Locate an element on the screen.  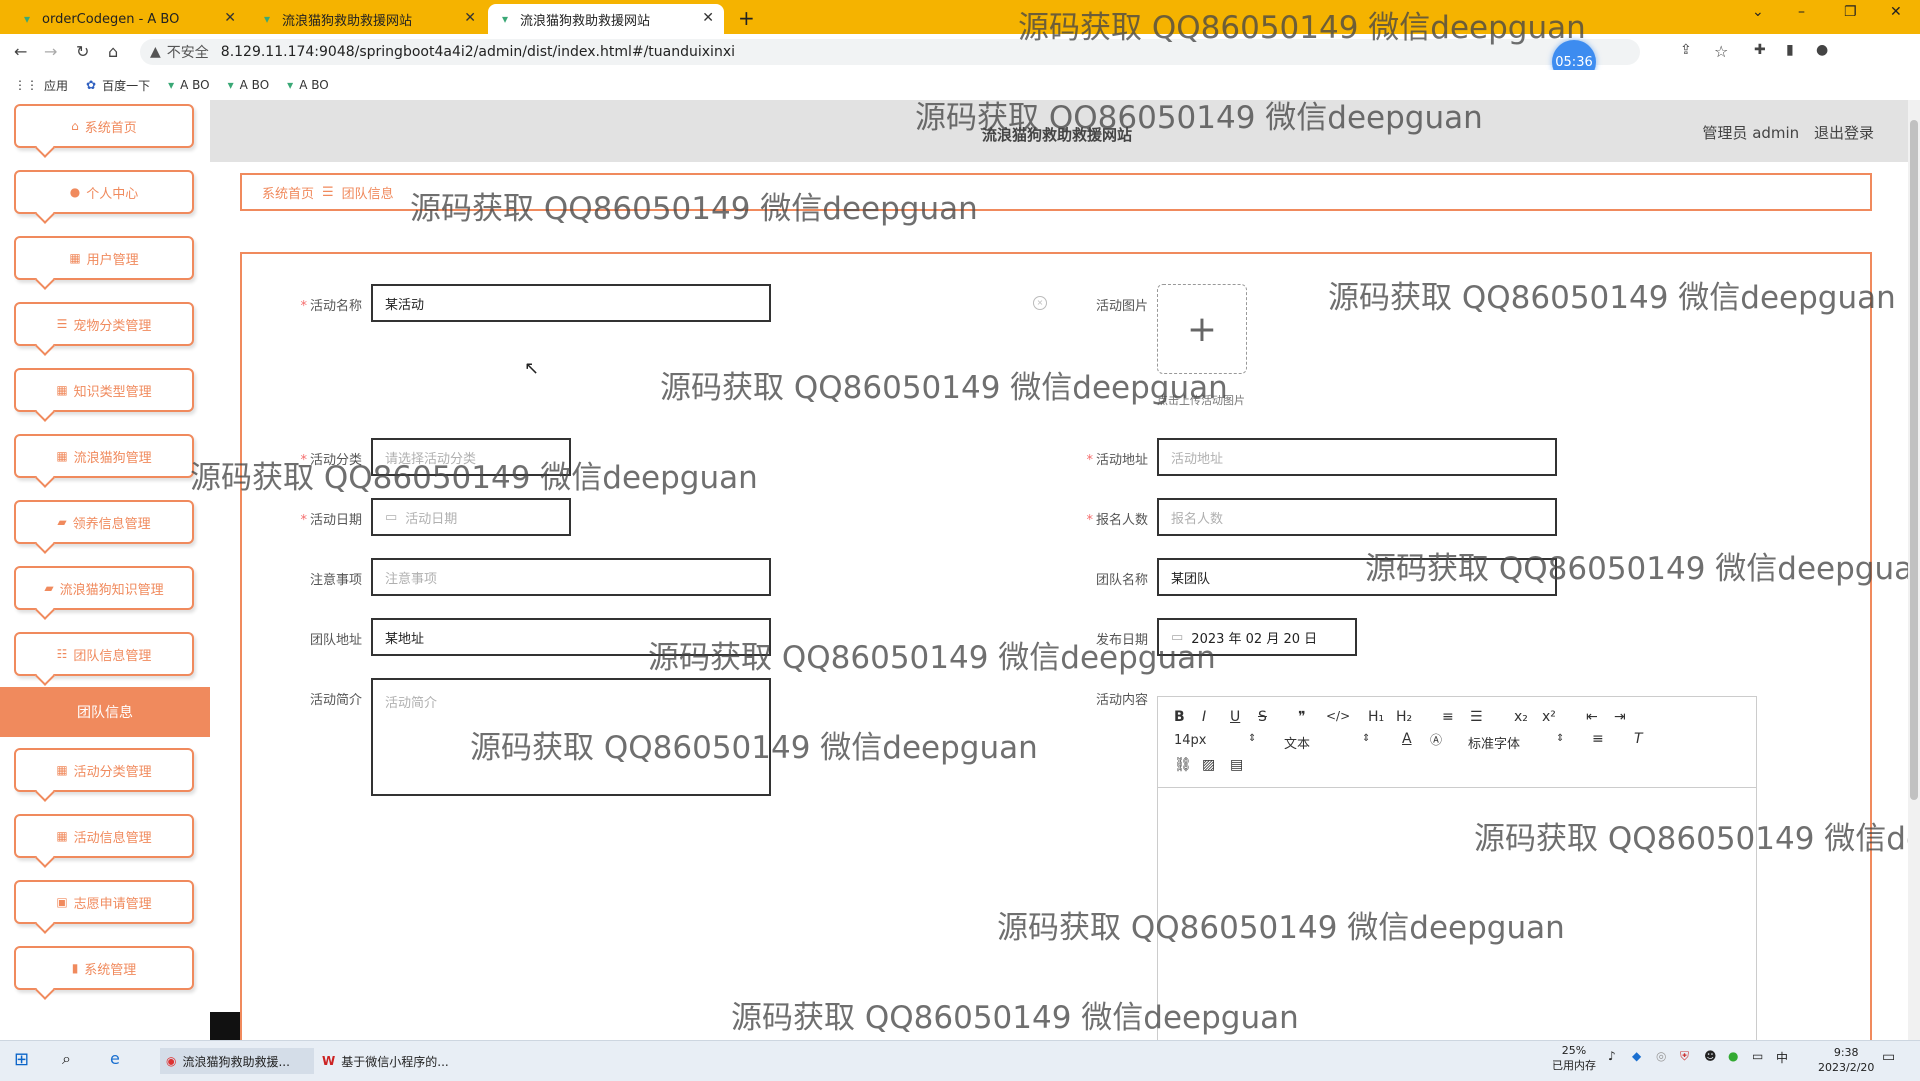
notes-input: 注意事项 is located at coordinates (571, 577).